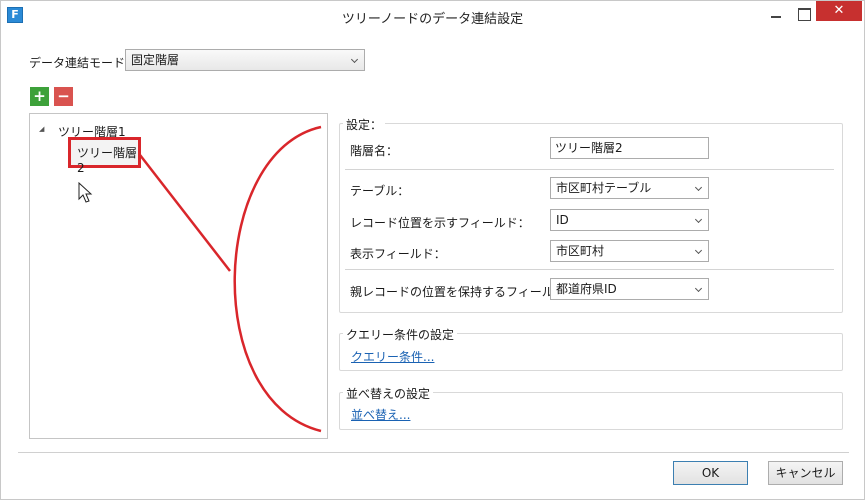  What do you see at coordinates (400, 334) in the screenshot?
I see `query-group-title: クエリー条件の設定` at bounding box center [400, 334].